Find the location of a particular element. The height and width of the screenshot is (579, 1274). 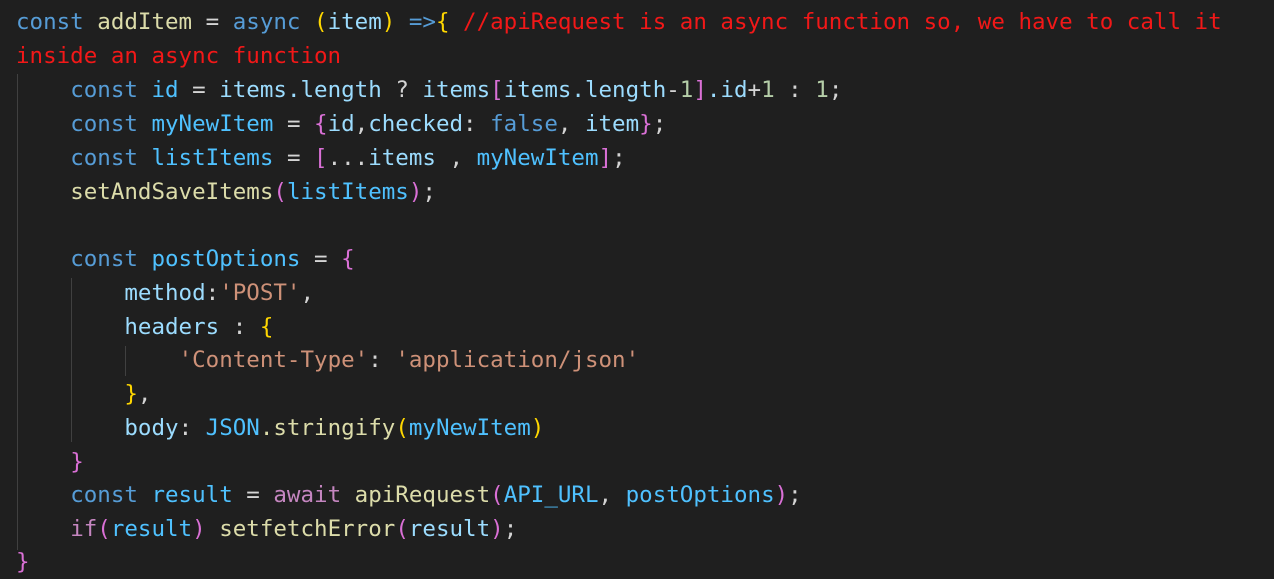

code-line-17: } is located at coordinates (23, 562).